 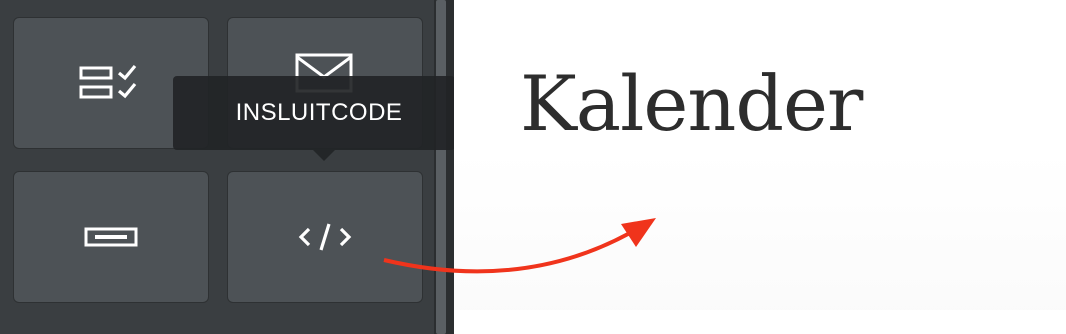 What do you see at coordinates (441, 167) in the screenshot?
I see `sidebar-scrollbar` at bounding box center [441, 167].